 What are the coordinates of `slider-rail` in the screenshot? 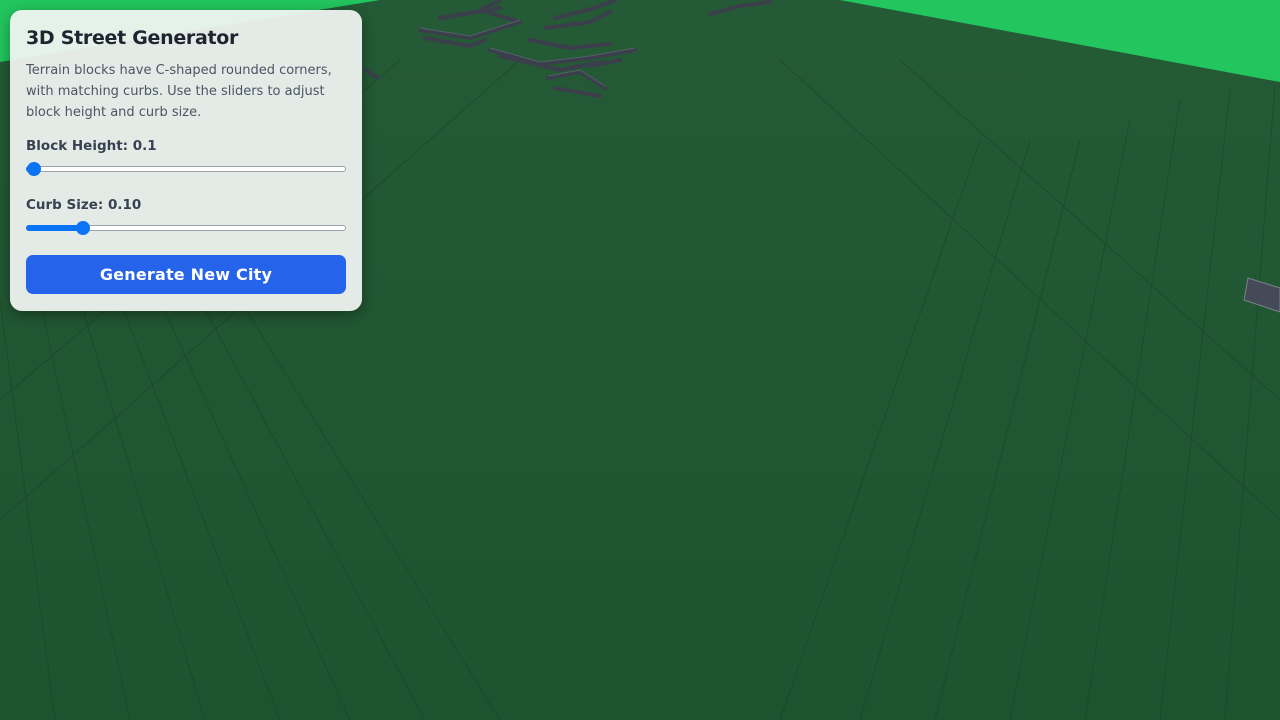 It's located at (186, 169).